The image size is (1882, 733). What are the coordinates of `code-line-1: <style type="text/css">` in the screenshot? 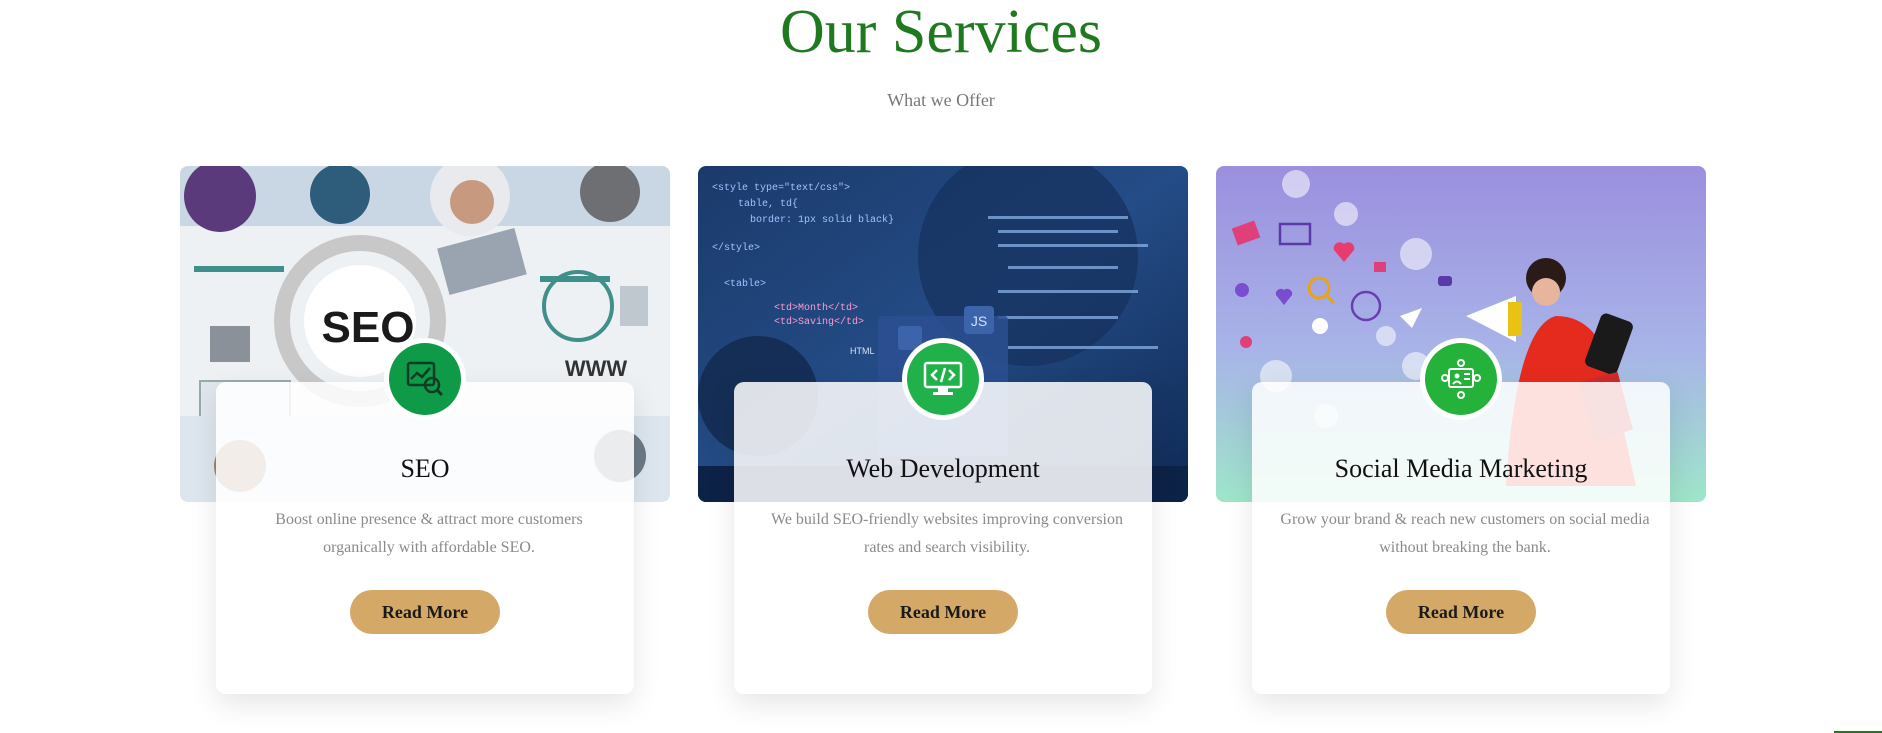 It's located at (781, 188).